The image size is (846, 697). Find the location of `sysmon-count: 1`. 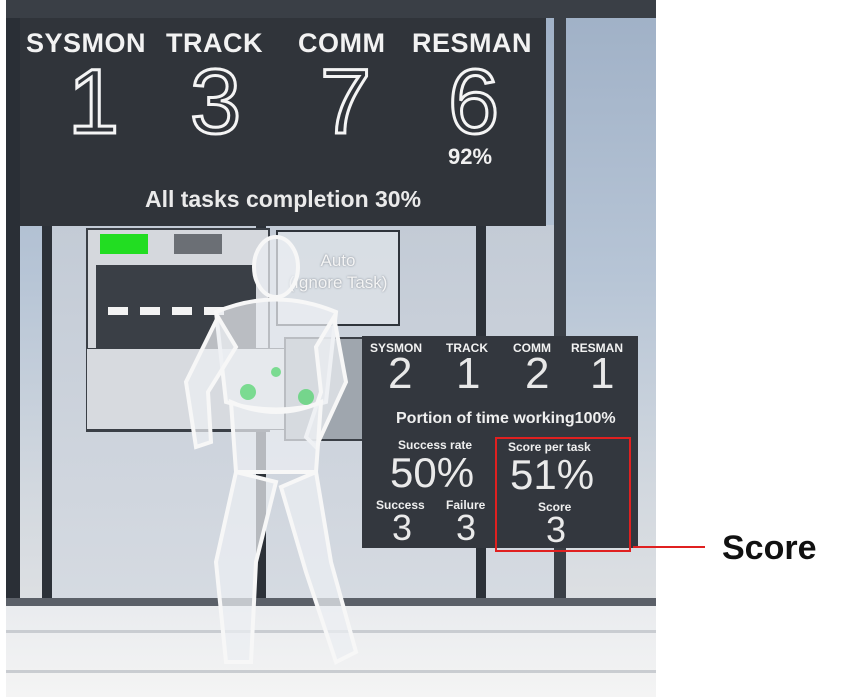

sysmon-count: 1 is located at coordinates (93, 102).